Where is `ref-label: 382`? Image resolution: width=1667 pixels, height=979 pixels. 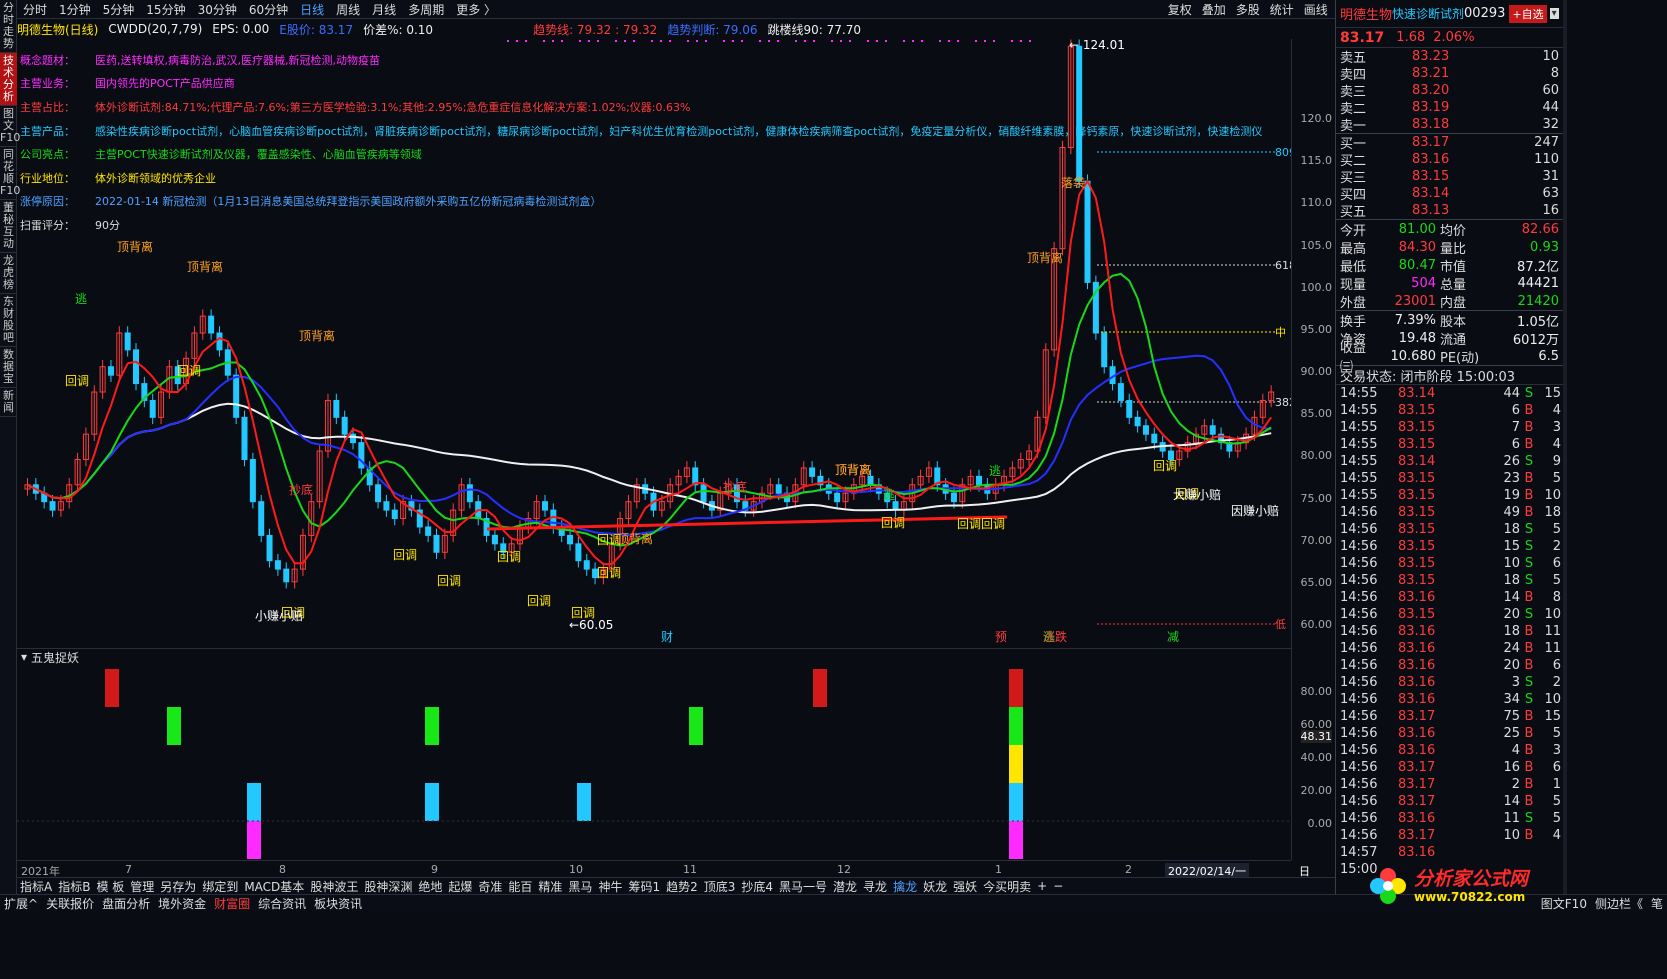 ref-label: 382 is located at coordinates (1283, 402).